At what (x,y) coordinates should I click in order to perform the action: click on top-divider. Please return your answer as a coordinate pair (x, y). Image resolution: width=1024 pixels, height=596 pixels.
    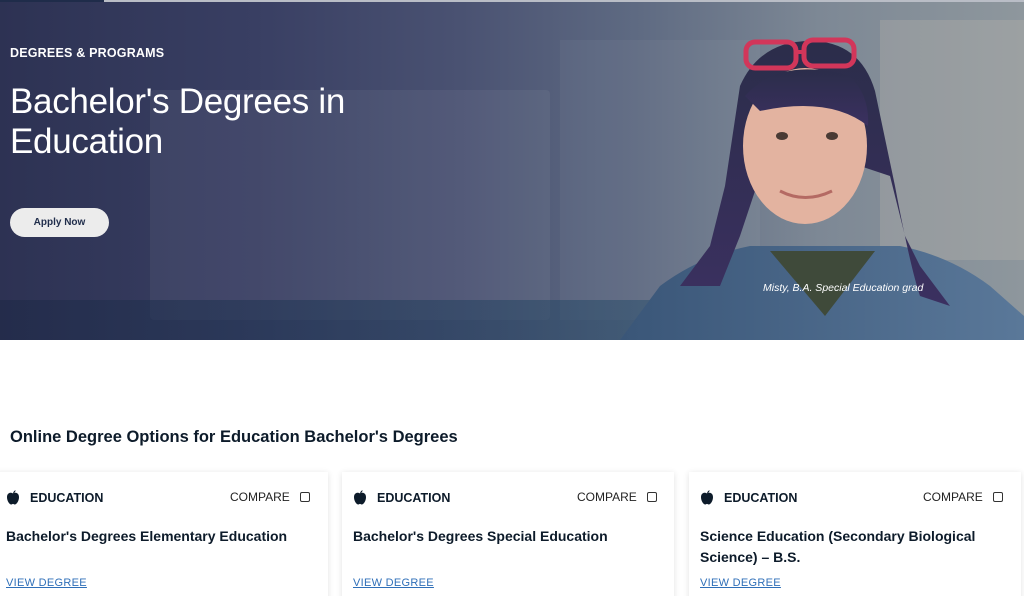
    Looking at the image, I should click on (564, 1).